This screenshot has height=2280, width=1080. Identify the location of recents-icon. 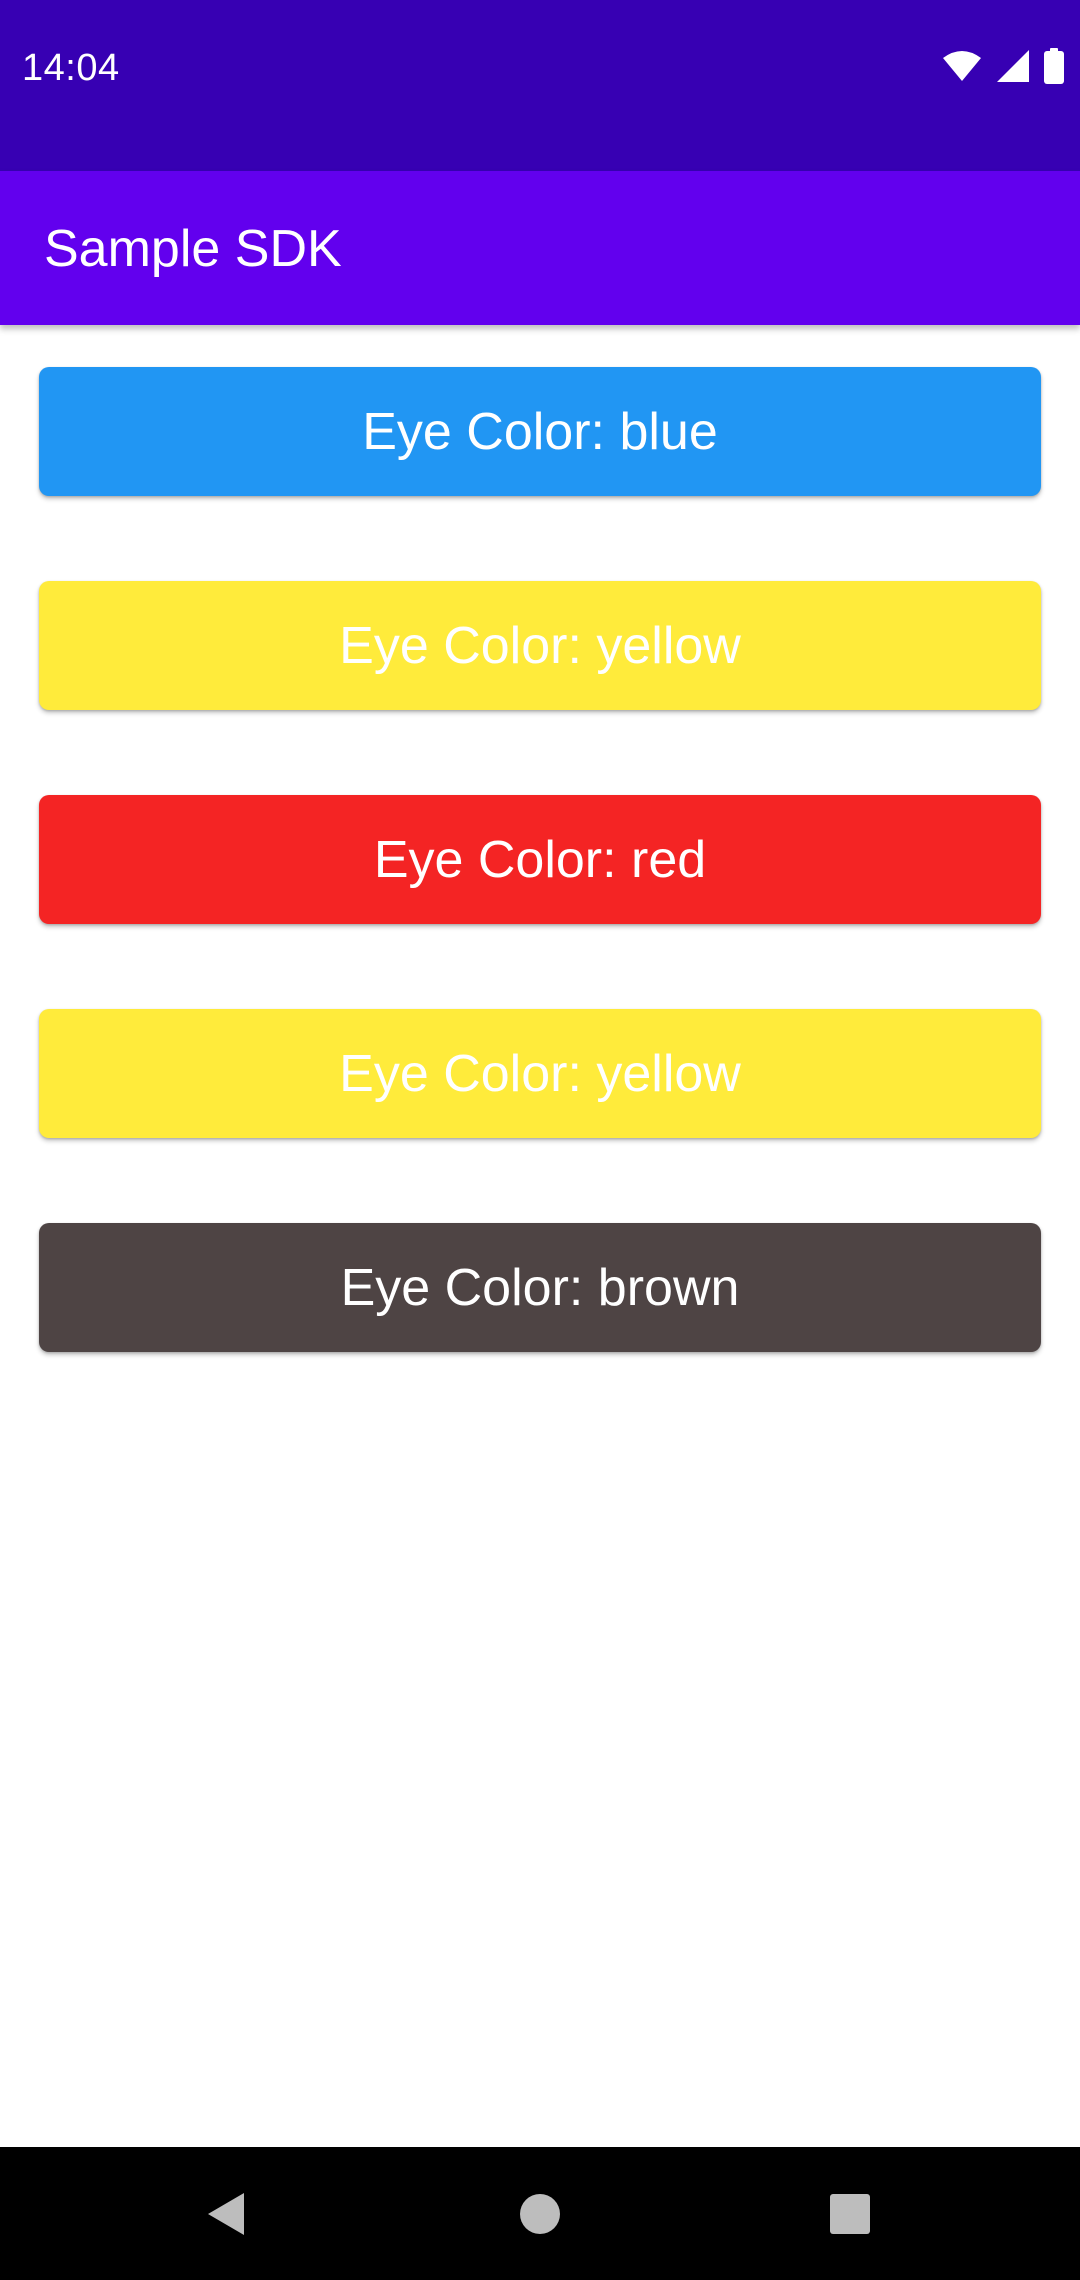
(850, 2213).